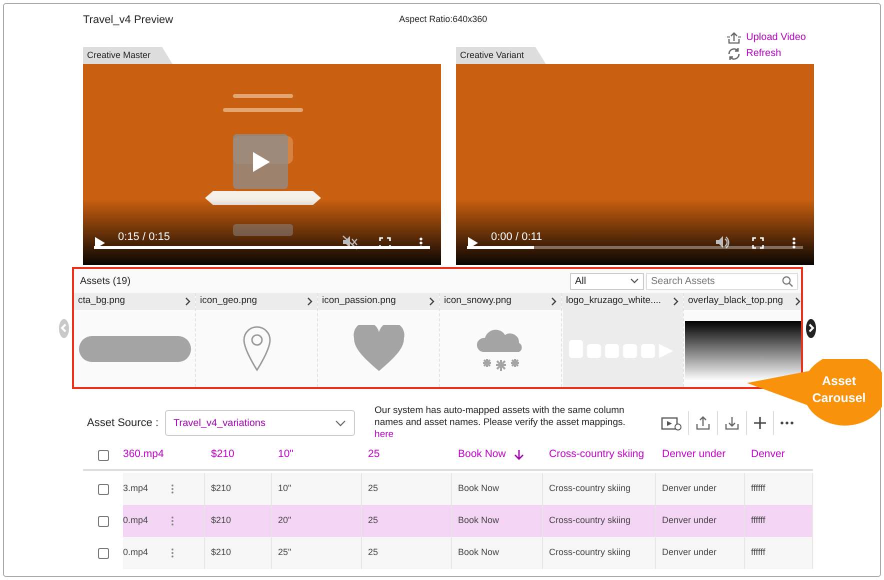  I want to click on table-row: 3.mp4 $210 10" 25 Book Now Cross-country skiing Denver under ffffff, so click(448, 489).